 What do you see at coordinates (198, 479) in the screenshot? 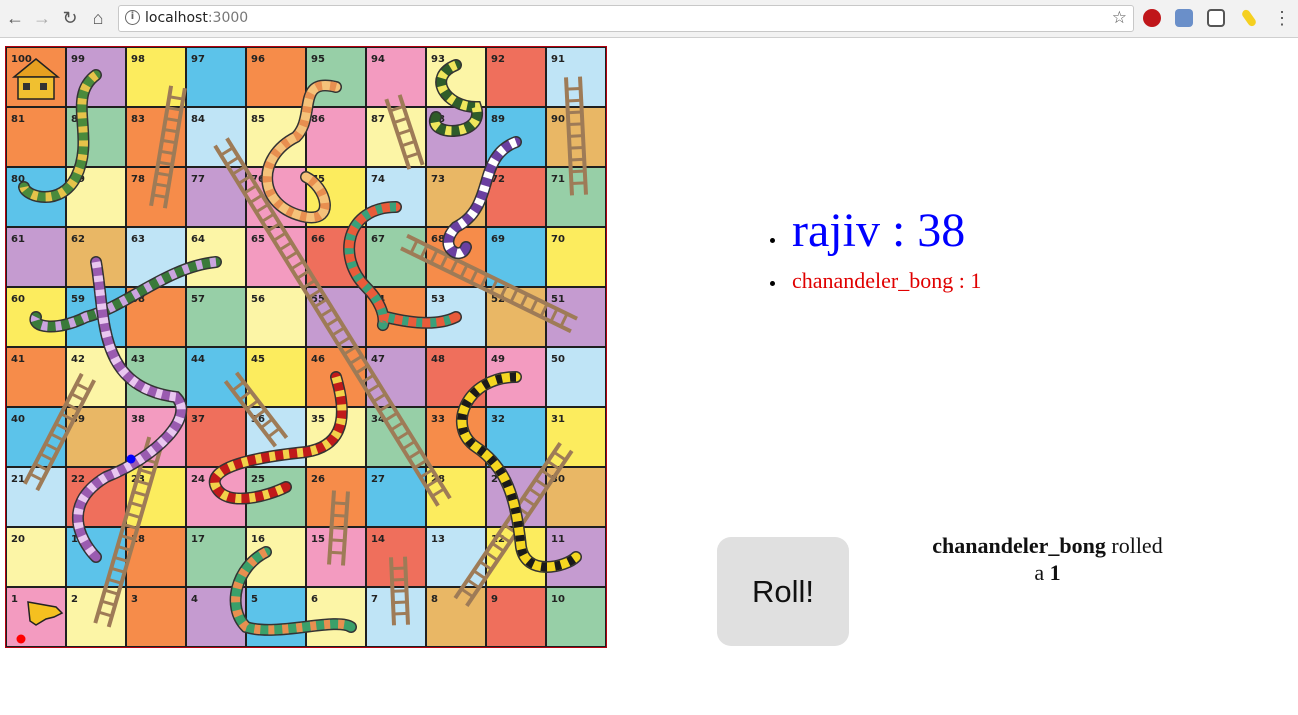
I see `square-number: 24` at bounding box center [198, 479].